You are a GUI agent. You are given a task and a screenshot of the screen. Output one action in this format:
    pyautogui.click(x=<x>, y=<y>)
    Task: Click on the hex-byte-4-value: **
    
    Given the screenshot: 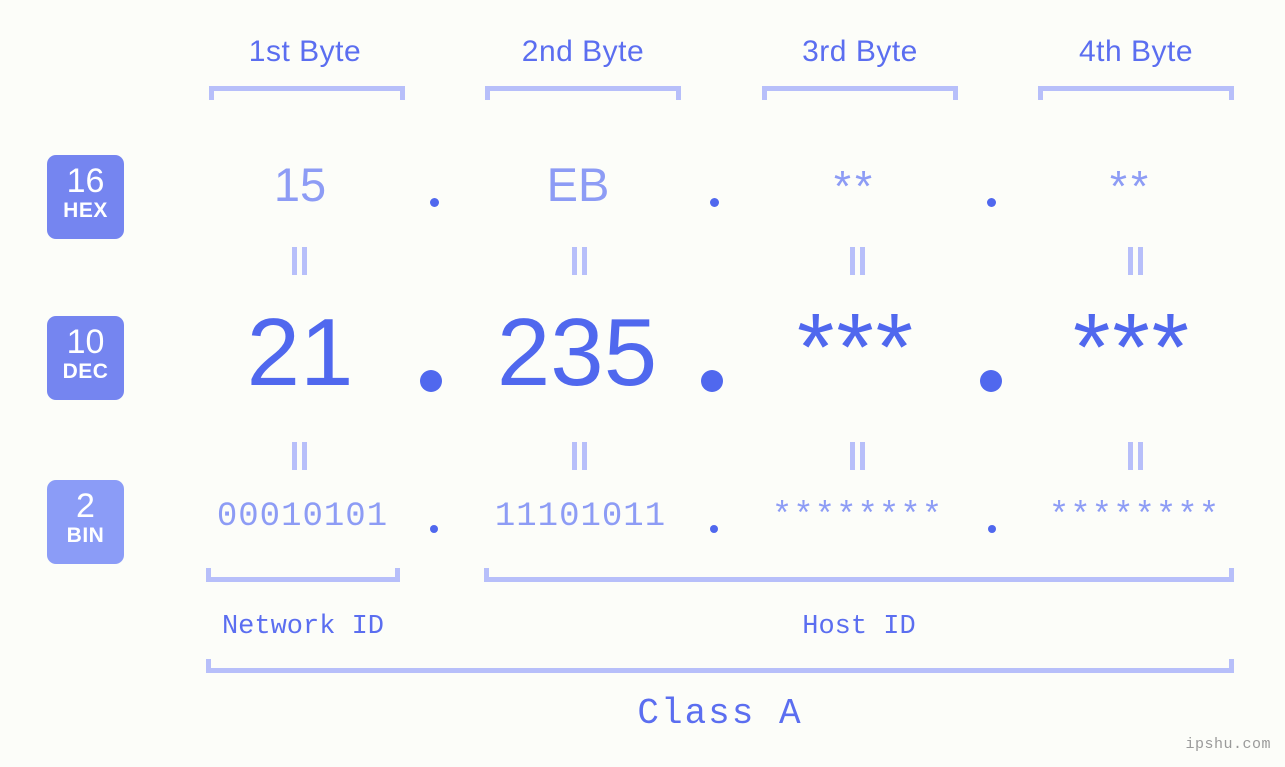 What is the action you would take?
    pyautogui.click(x=1131, y=186)
    